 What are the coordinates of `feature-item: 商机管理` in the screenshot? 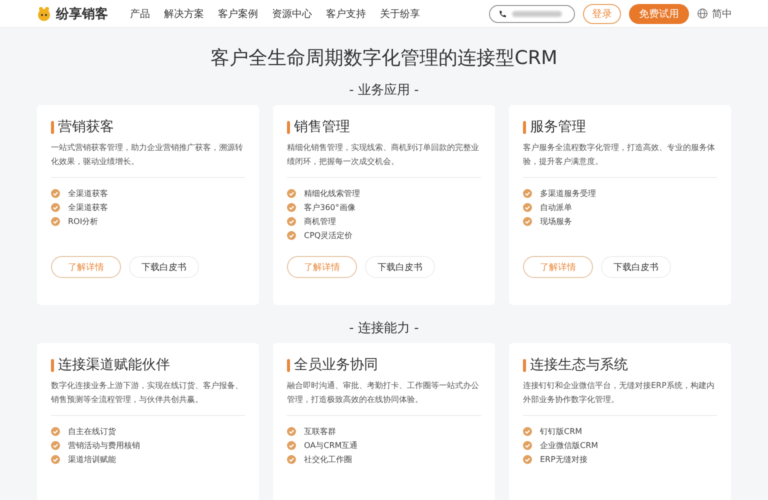 It's located at (320, 221).